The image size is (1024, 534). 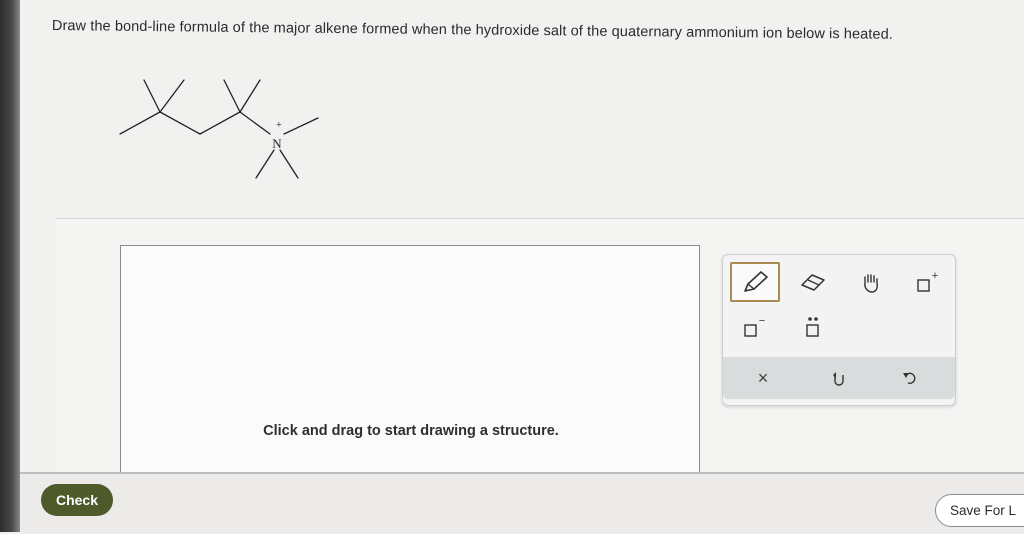 I want to click on check-button: Check, so click(x=77, y=500).